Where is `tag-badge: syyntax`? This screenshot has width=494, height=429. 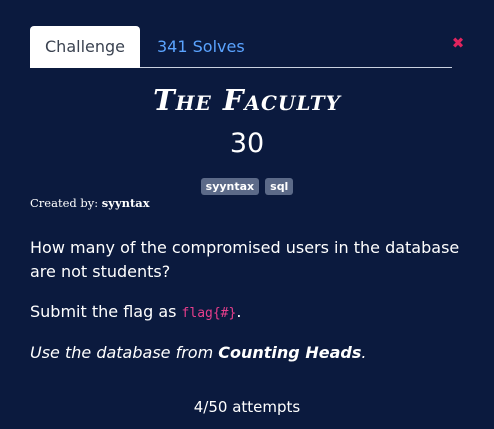
tag-badge: syyntax is located at coordinates (230, 186).